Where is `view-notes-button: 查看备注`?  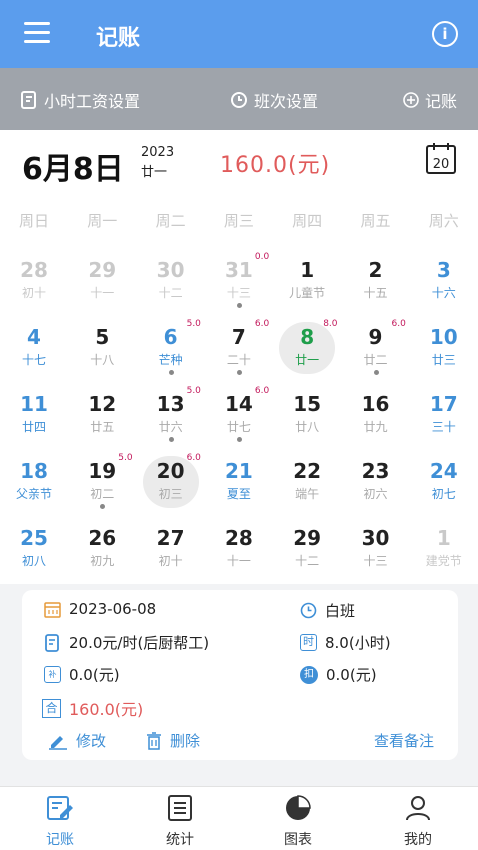
view-notes-button: 查看备注 is located at coordinates (404, 740).